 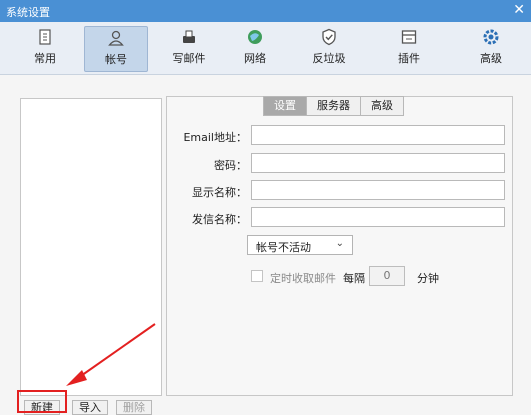 I want to click on annotation-arrow, so click(x=111, y=354).